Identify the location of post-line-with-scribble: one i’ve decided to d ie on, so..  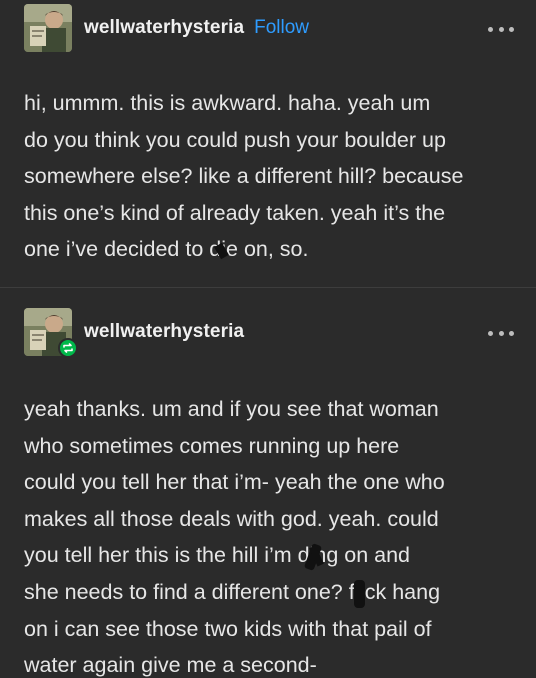
(274, 249).